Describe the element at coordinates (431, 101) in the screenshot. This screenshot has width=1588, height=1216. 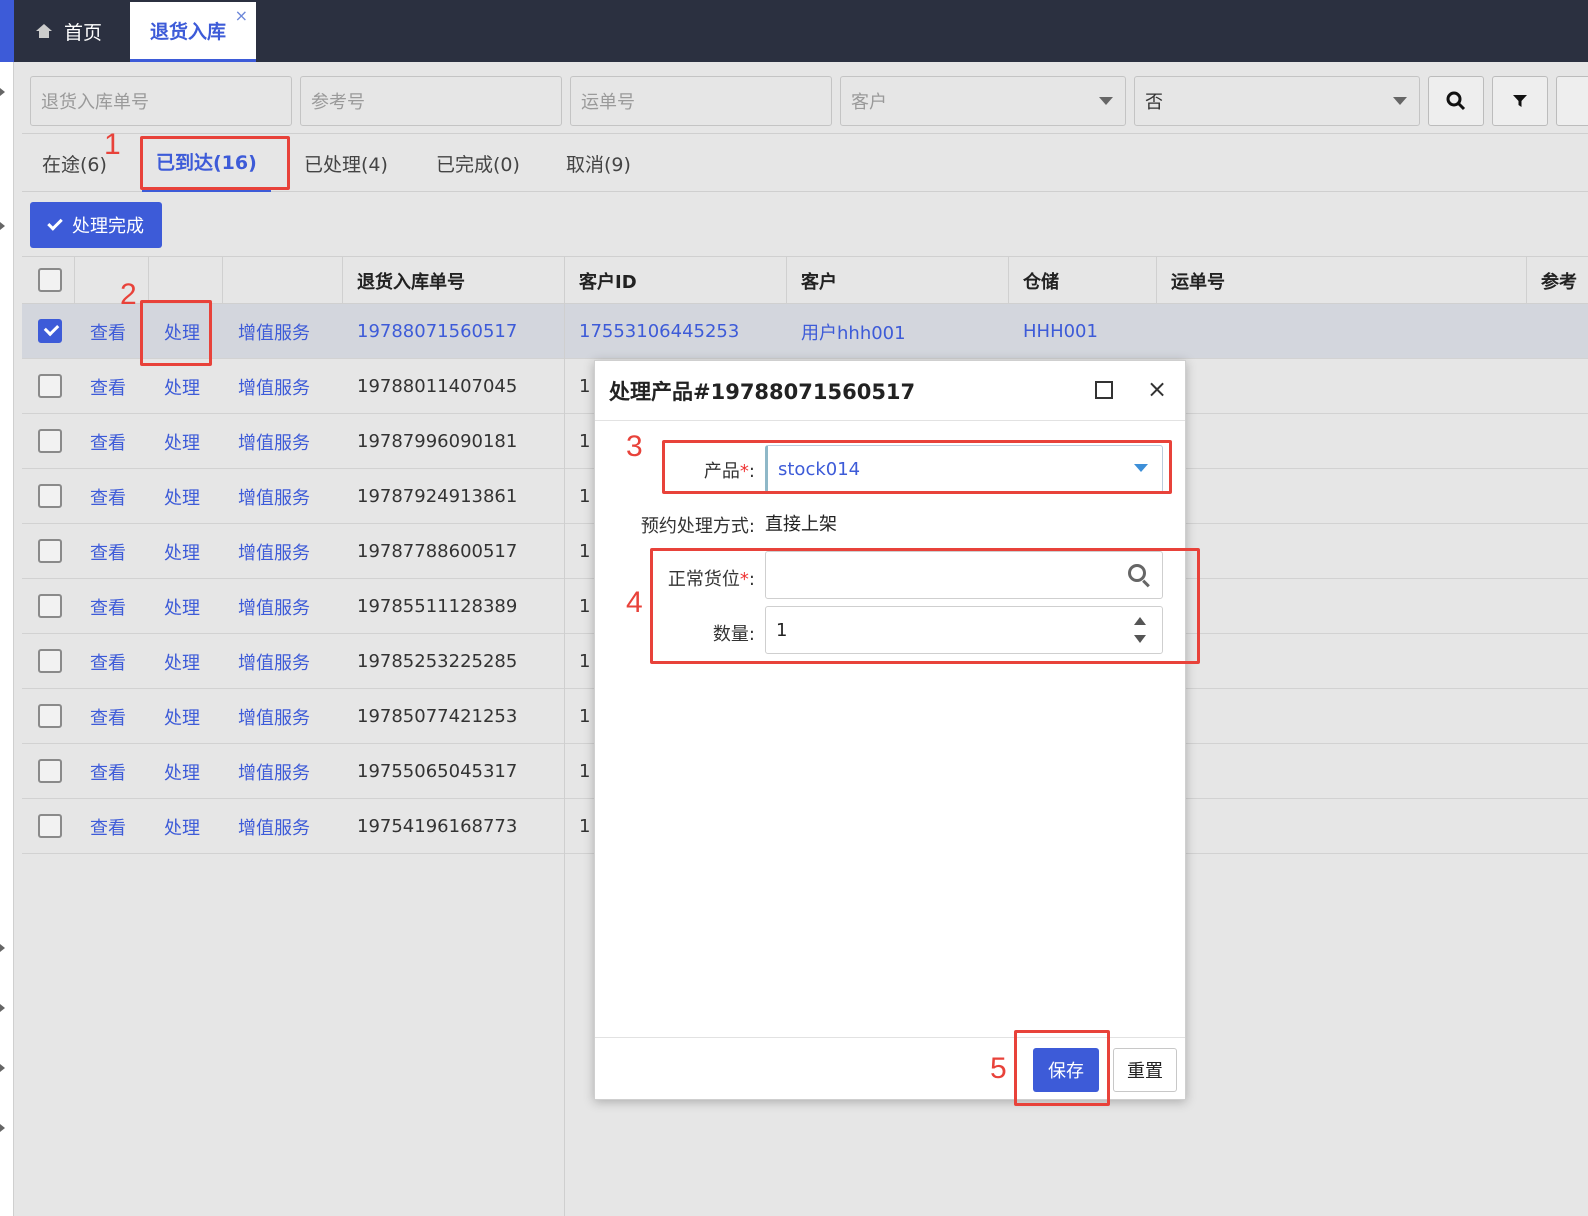
I see `ref-no-input: 参考号` at that location.